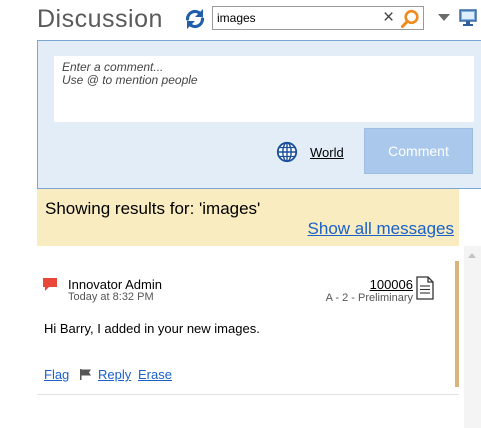 This screenshot has width=481, height=428. Describe the element at coordinates (381, 229) in the screenshot. I see `show-all-messages-link: Show all messages` at that location.